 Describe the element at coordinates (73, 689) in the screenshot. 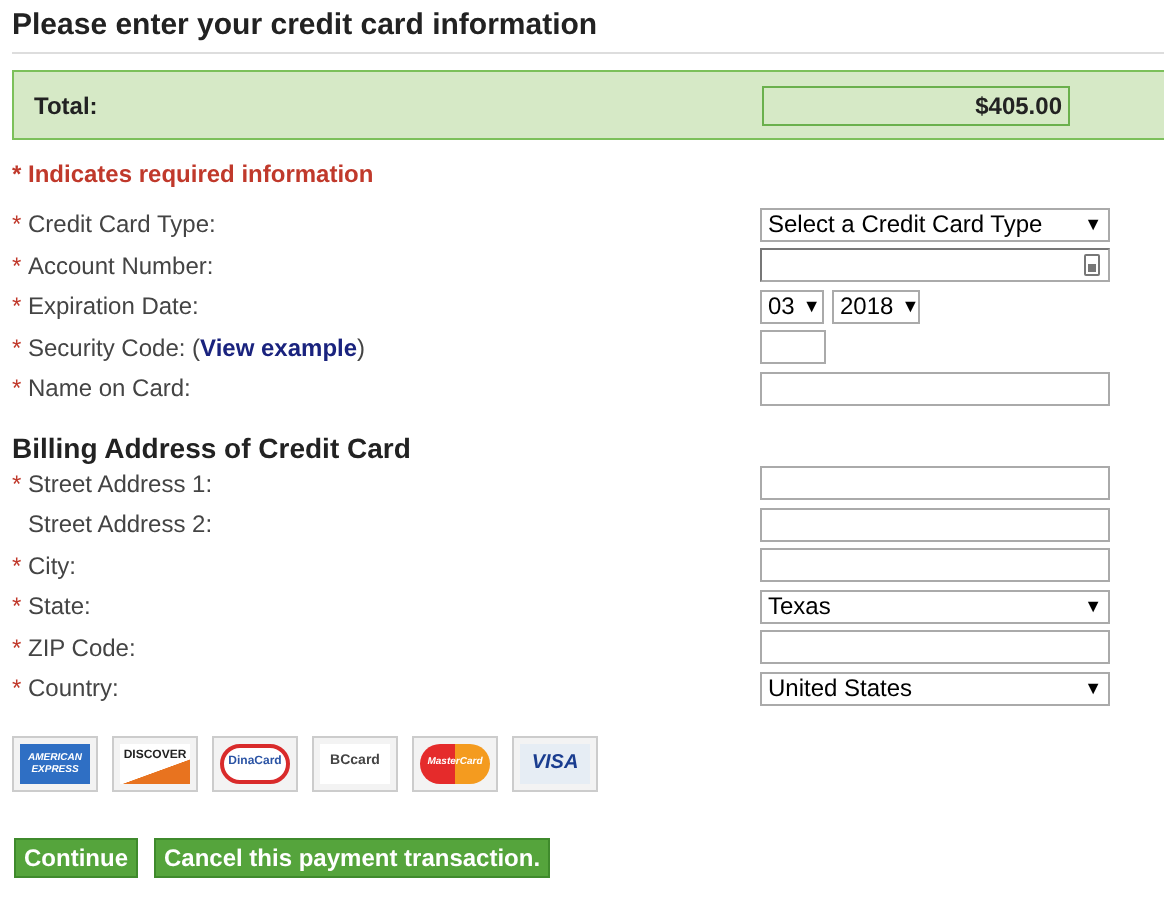

I see `field-label: Country:` at that location.